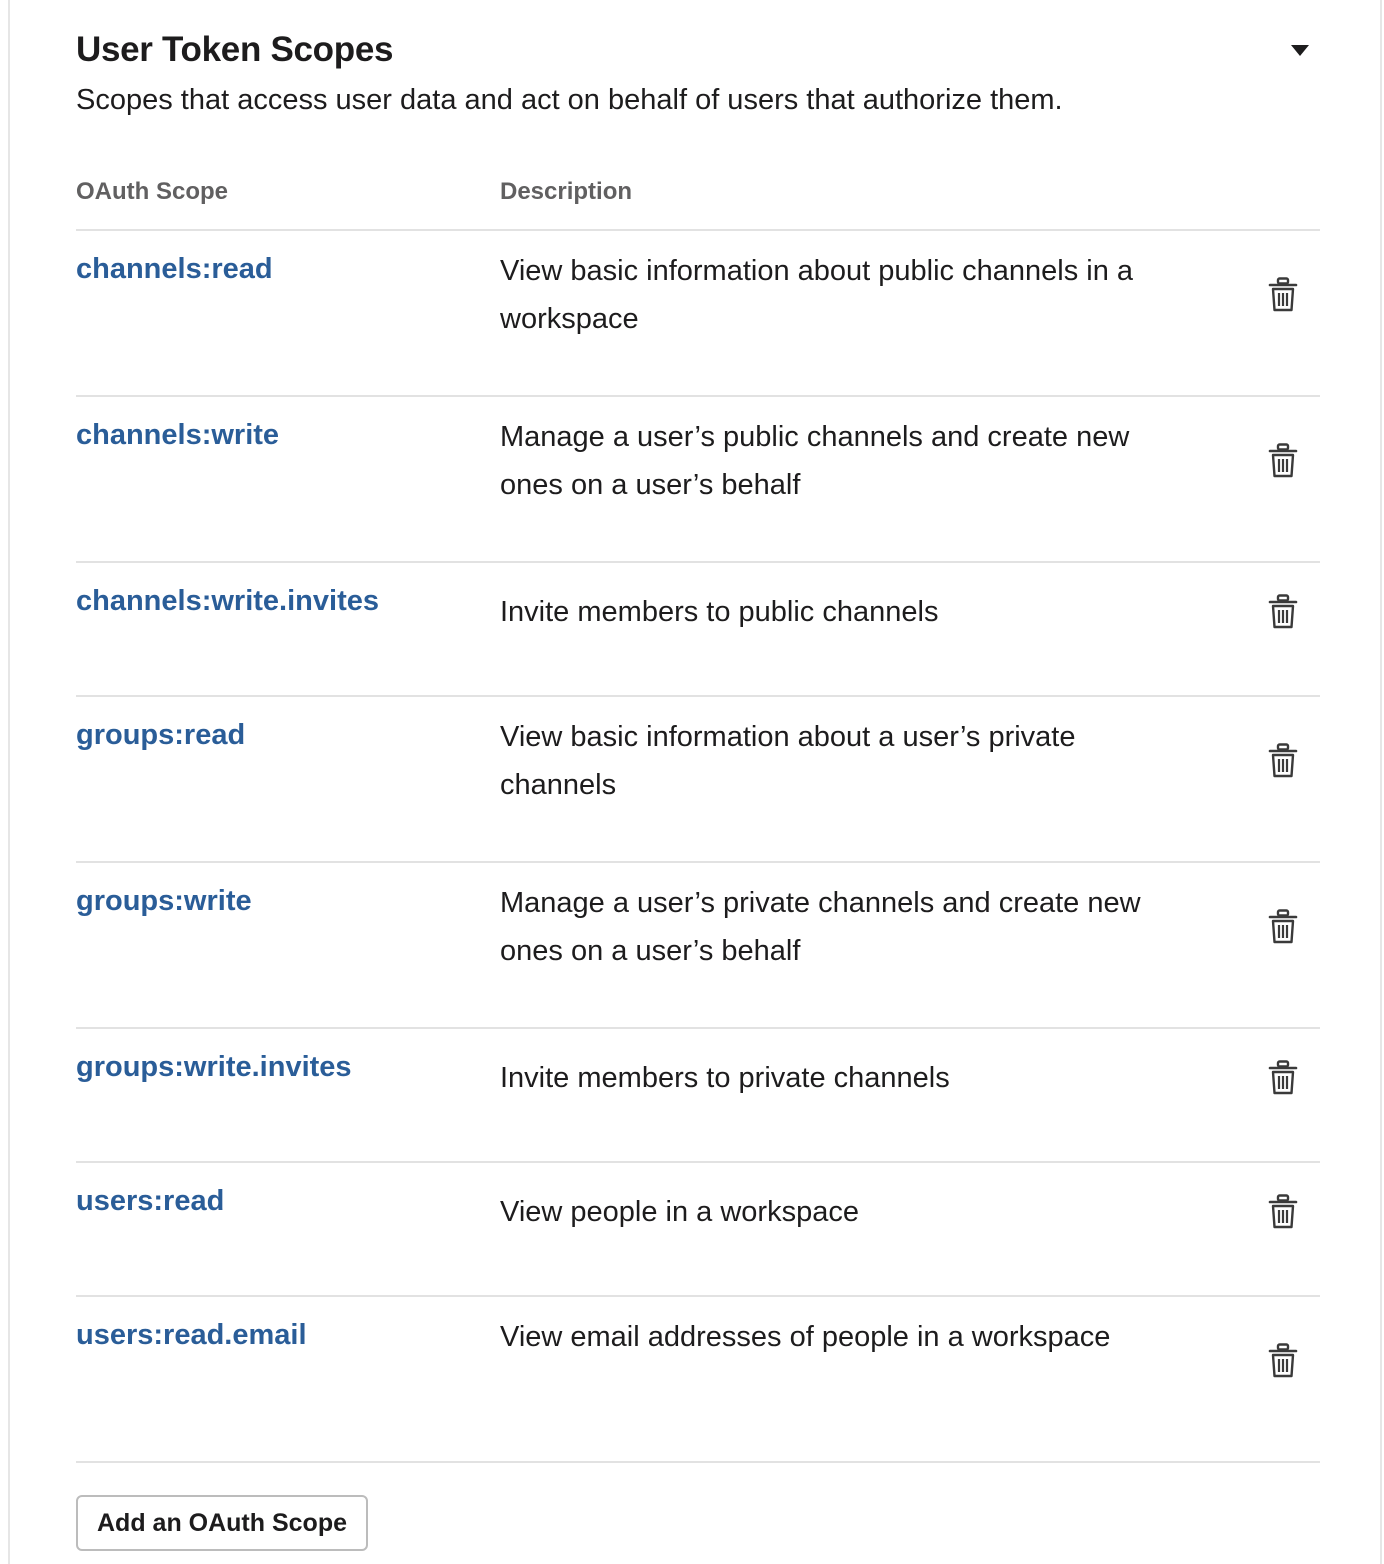 This screenshot has height=1564, width=1384. I want to click on scope-link: users:read, so click(150, 1201).